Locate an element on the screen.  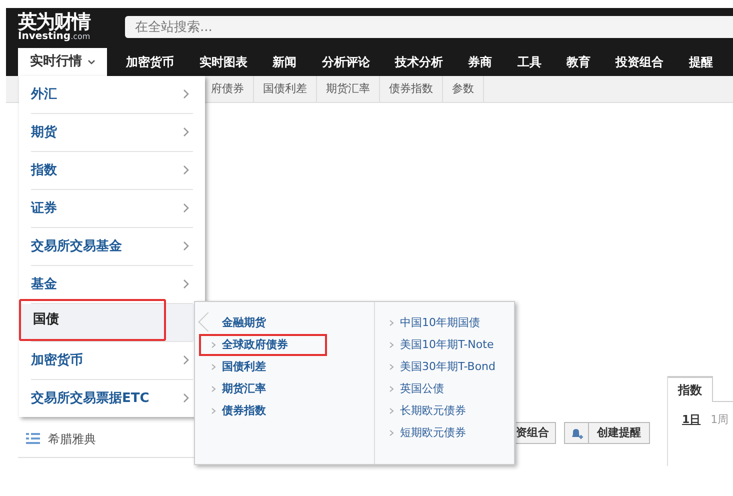
nav-tab: 实时行情 is located at coordinates (62, 62).